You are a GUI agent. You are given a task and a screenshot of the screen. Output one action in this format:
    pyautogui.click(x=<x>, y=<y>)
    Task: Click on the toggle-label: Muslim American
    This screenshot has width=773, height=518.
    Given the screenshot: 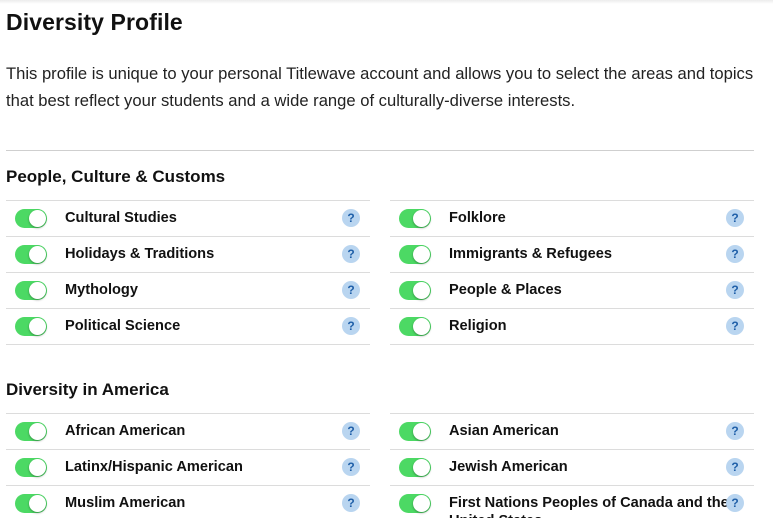 What is the action you would take?
    pyautogui.click(x=125, y=503)
    